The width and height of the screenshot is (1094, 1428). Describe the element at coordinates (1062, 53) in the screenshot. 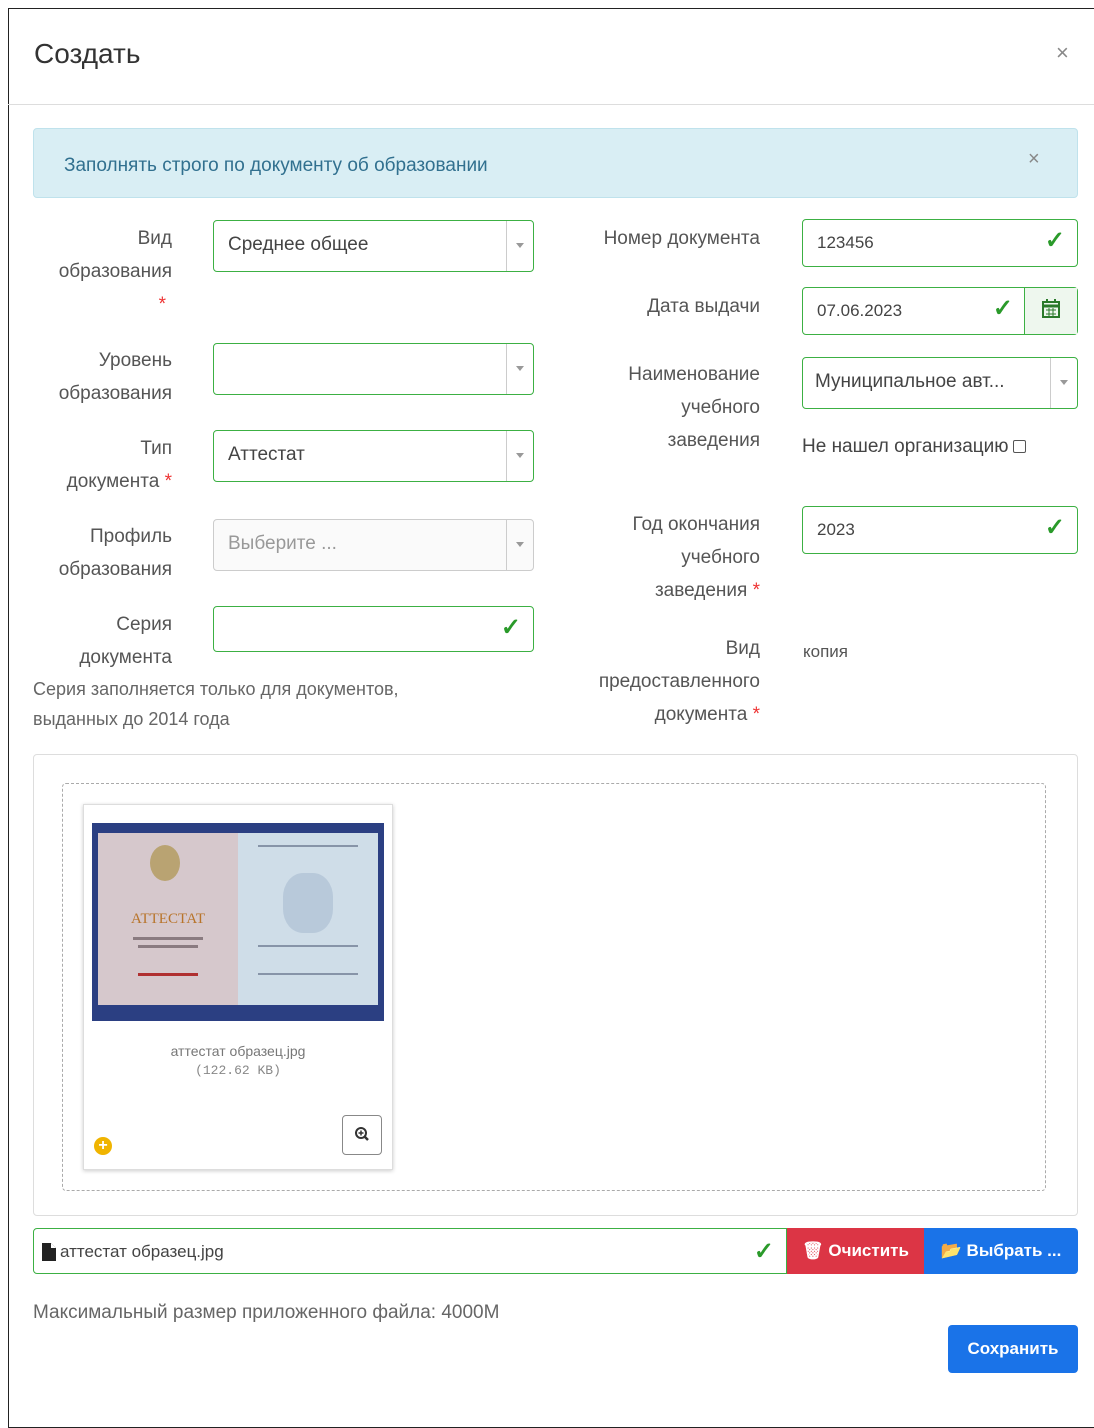

I see `modal-close-icon: ×` at that location.